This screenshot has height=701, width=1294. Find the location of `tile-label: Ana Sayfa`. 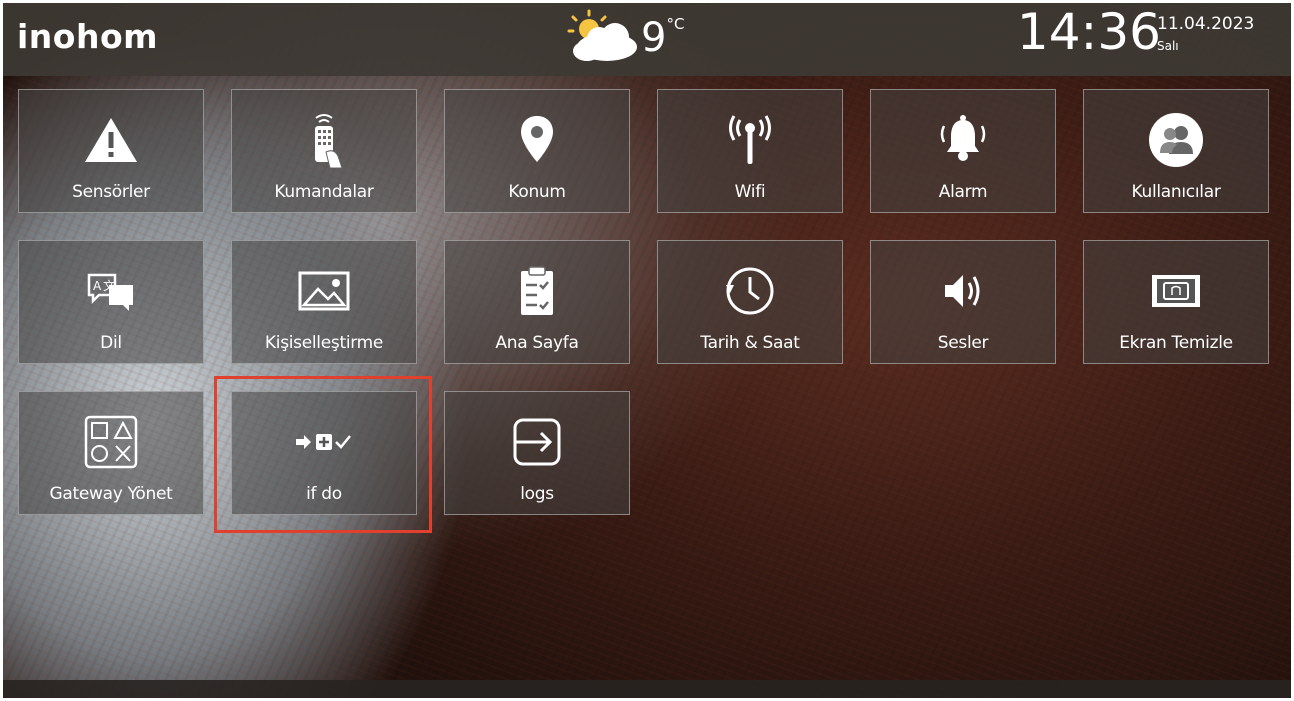

tile-label: Ana Sayfa is located at coordinates (537, 343).